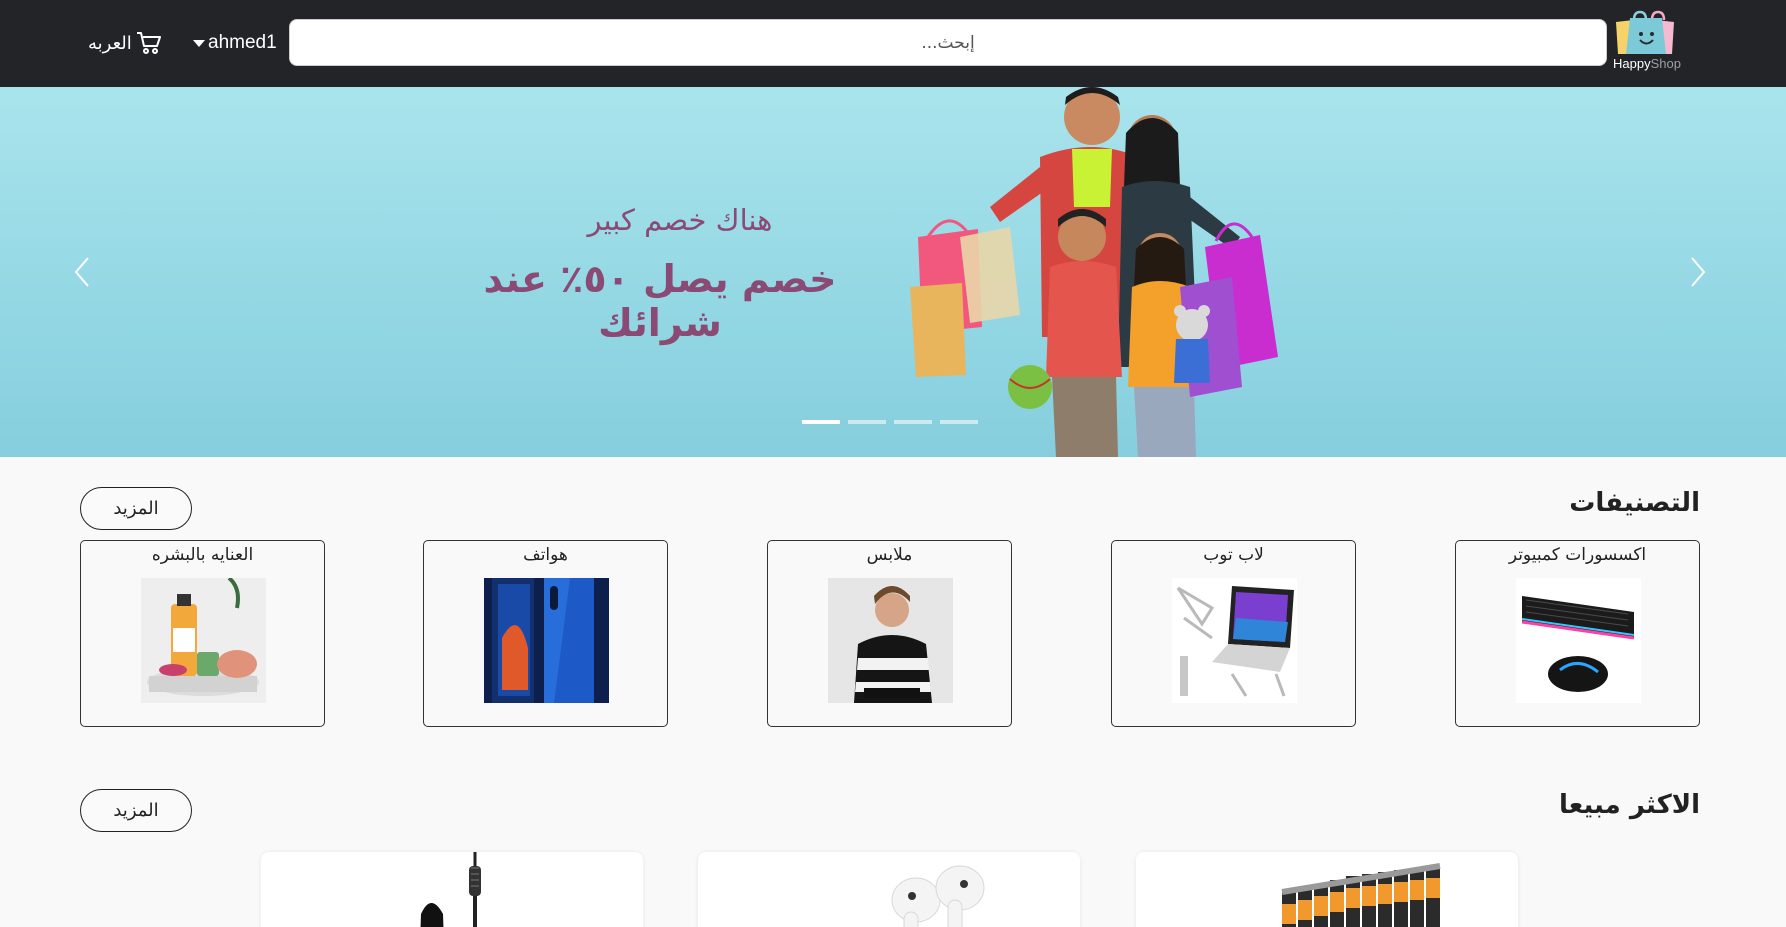 This screenshot has width=1786, height=927. I want to click on batteries-image, so click(1327, 889).